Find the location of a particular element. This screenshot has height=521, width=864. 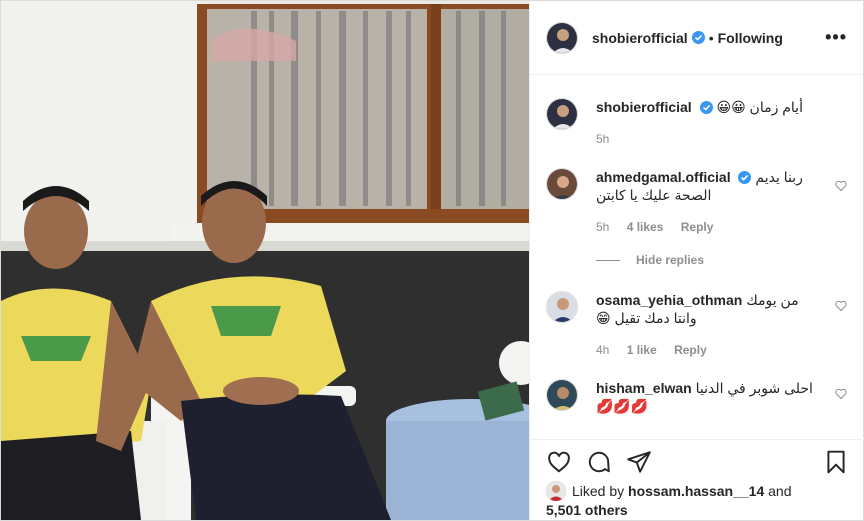

caption-text: أيام زمان 😀😀 is located at coordinates (759, 107).